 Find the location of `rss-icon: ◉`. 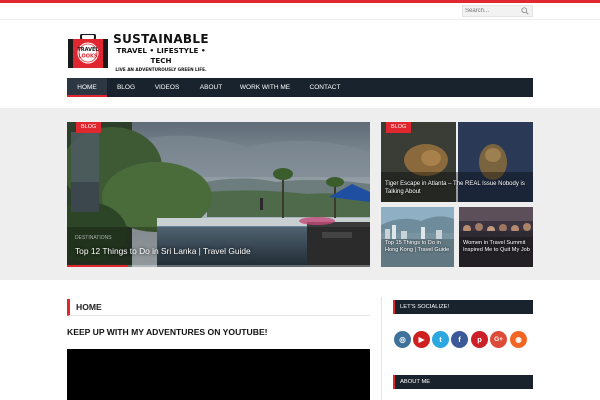

rss-icon: ◉ is located at coordinates (518, 339).